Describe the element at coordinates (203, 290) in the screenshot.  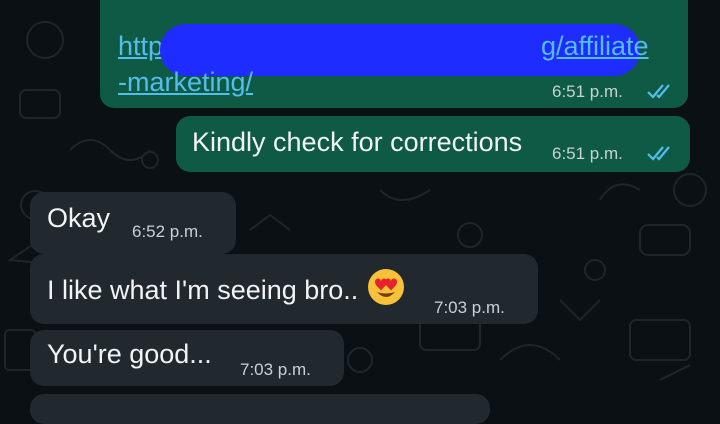
I see `message-text: I like what I'm seeing bro..` at that location.